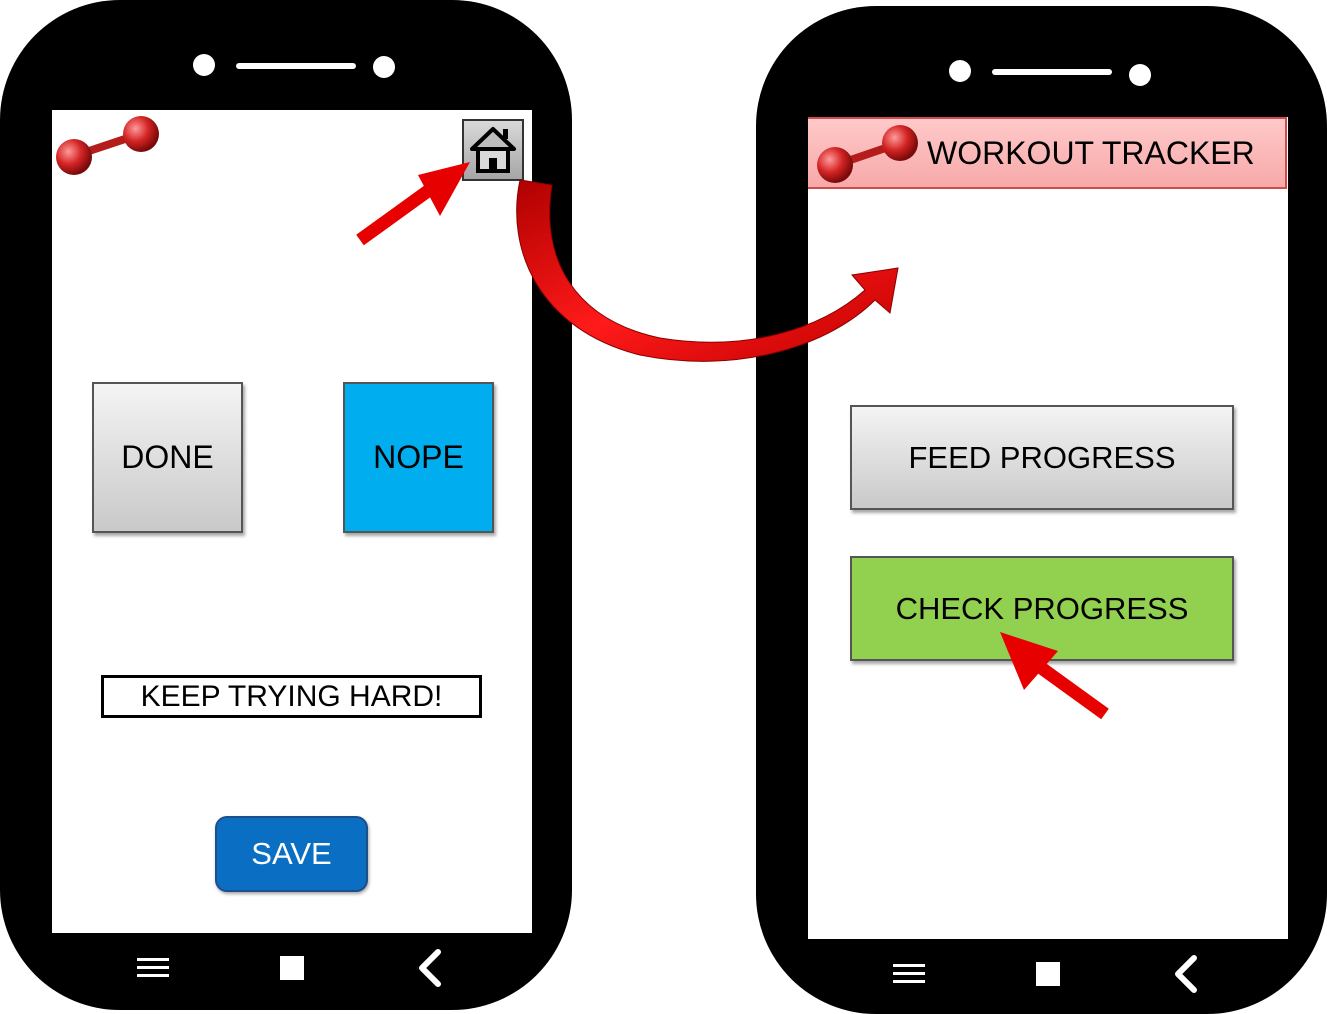  I want to click on arrow-to-home, so click(413, 204).